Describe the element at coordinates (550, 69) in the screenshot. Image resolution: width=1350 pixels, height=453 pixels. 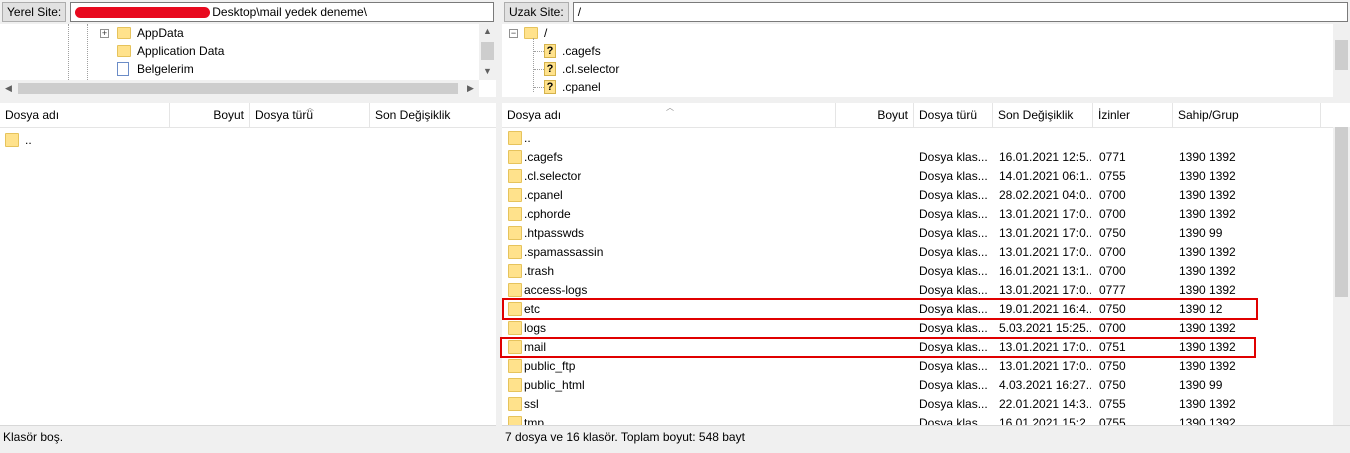
I see `unknown-folder-icon: ?` at that location.